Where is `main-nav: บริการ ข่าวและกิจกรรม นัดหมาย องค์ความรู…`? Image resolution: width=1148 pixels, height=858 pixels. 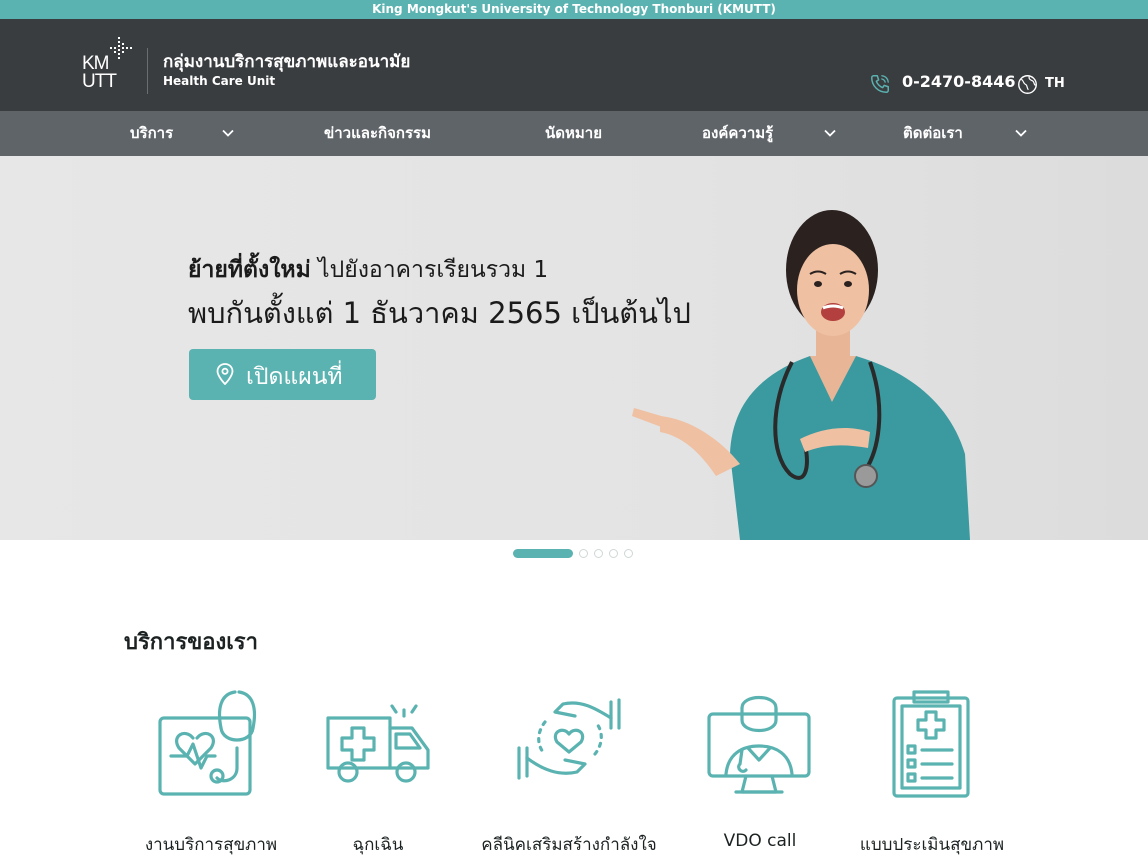
main-nav: บริการ ข่าวและกิจกรรม นัดหมาย องค์ความรู… is located at coordinates (574, 133).